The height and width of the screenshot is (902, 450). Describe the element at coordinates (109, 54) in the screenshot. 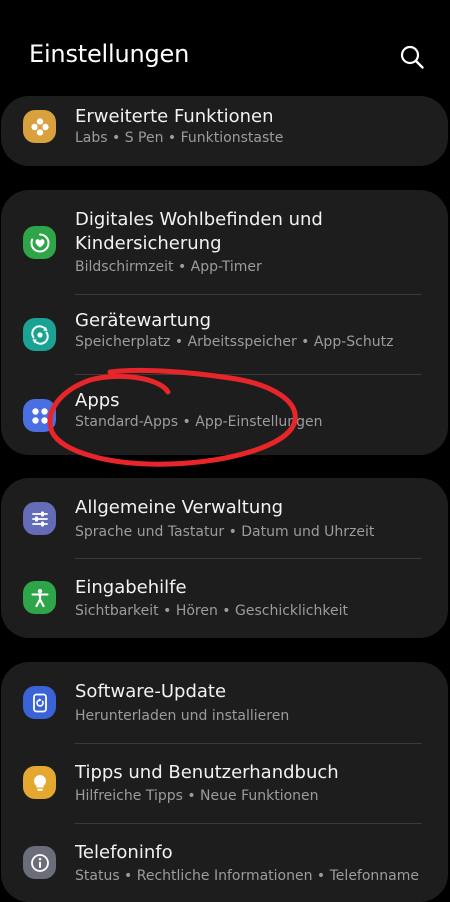

I see `page-title: Einstellungen` at that location.